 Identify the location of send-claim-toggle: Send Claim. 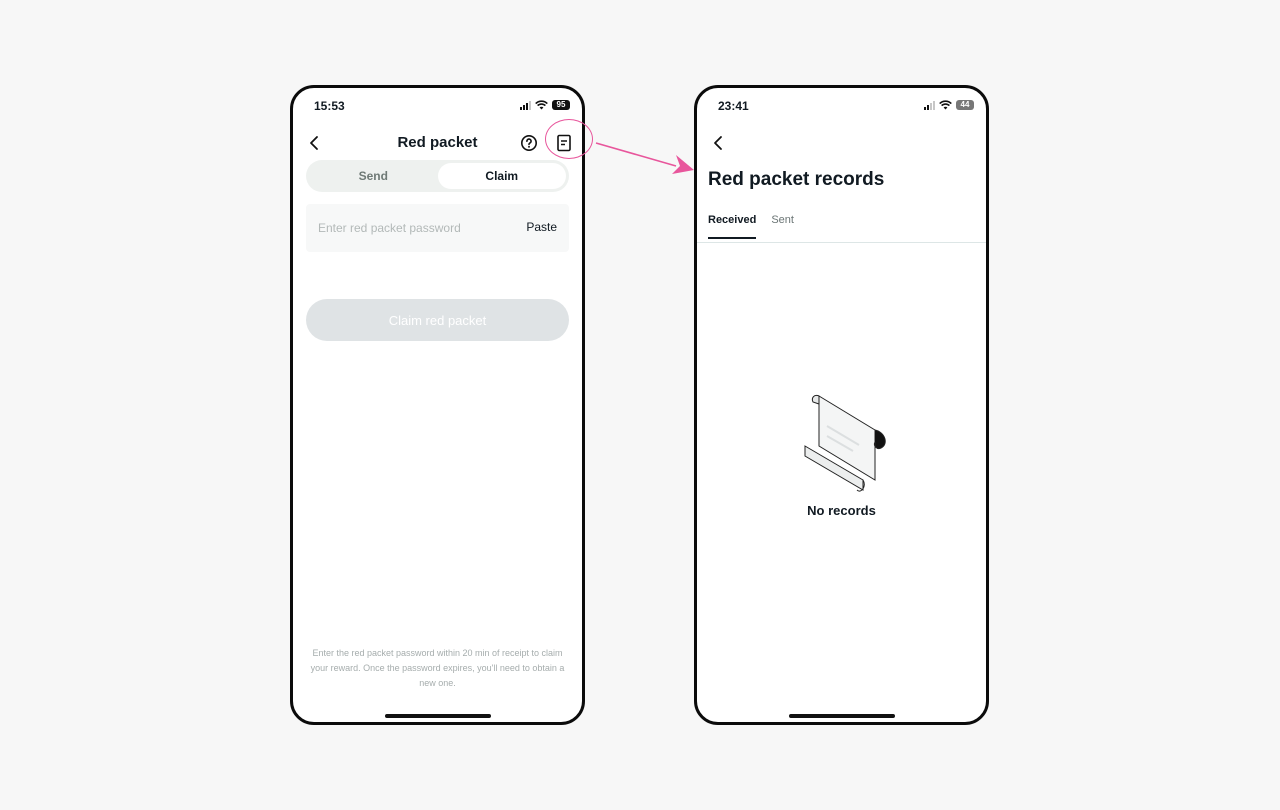
(437, 176).